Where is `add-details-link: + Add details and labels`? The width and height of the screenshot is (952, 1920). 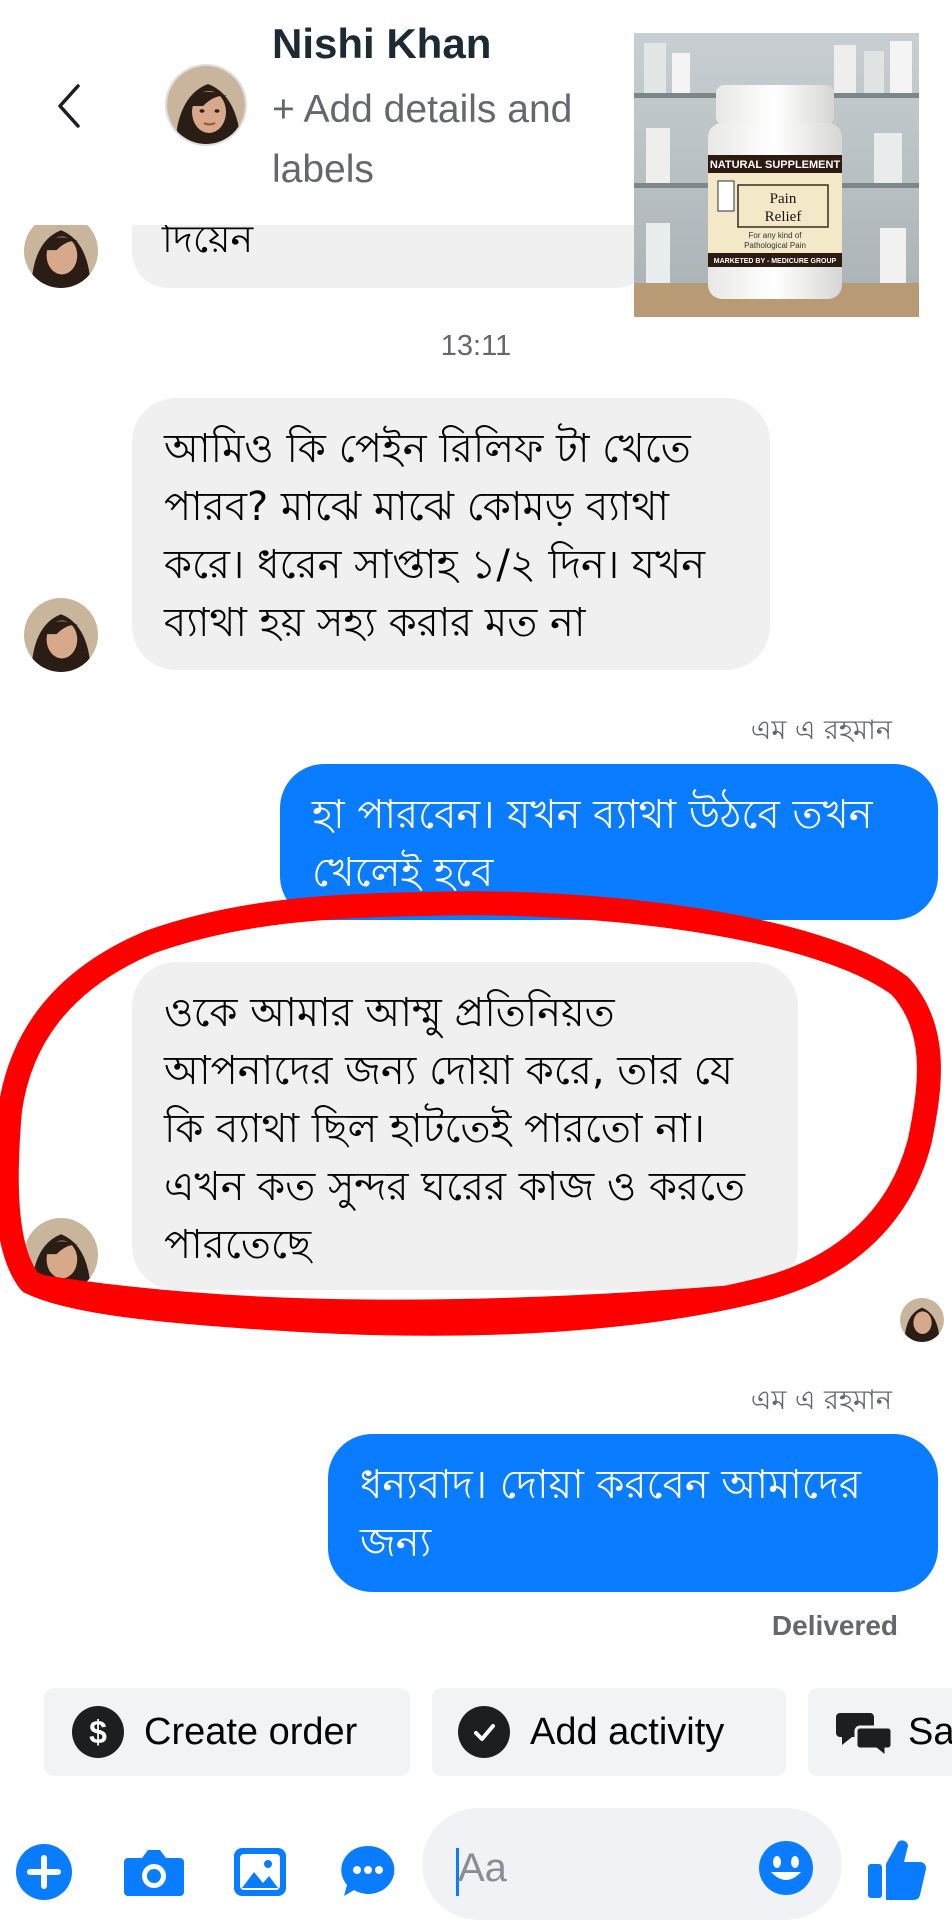 add-details-link: + Add details and labels is located at coordinates (452, 140).